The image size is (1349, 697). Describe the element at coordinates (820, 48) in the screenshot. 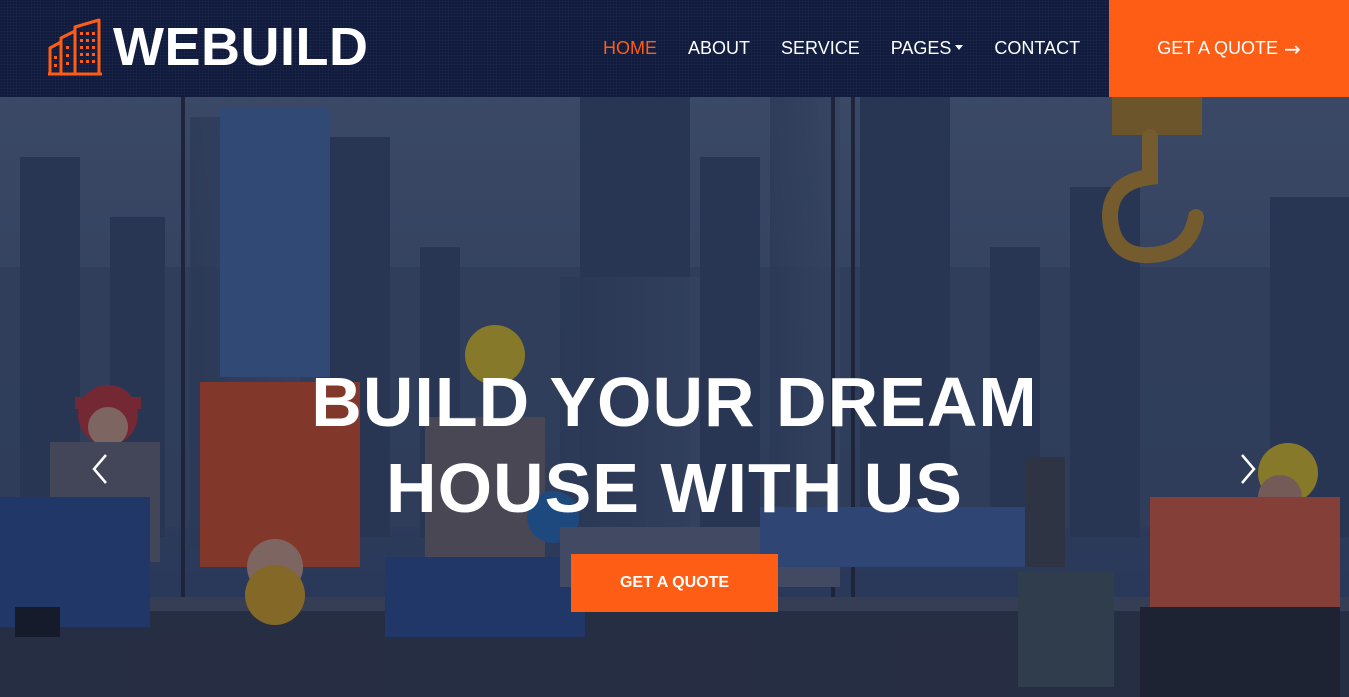

I see `nav-service: SERVICE` at that location.